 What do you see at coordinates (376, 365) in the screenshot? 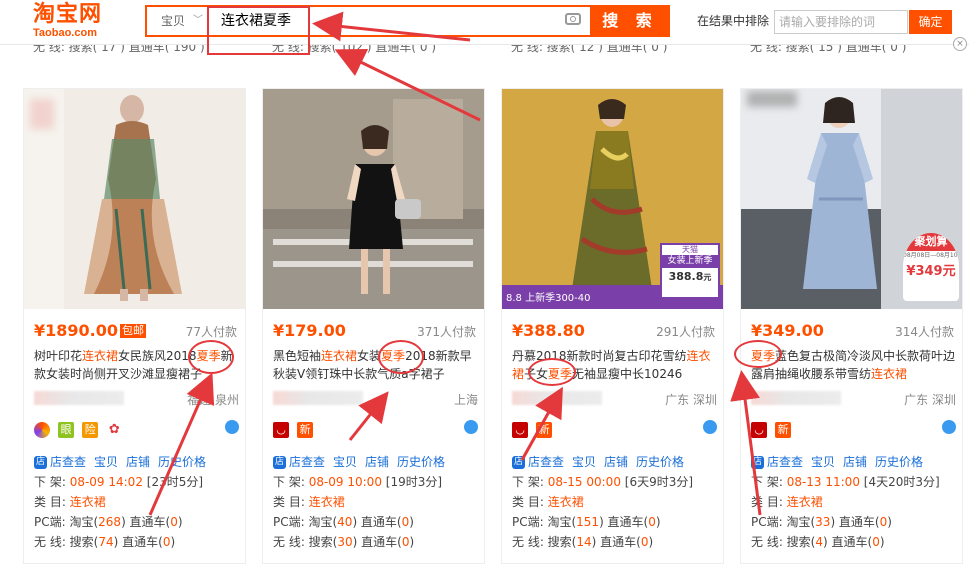
I see `product-title: 黑色短袖连衣裙女装夏季2018新款早秋装V领钉珠中长款气质a字裙子` at bounding box center [376, 365].